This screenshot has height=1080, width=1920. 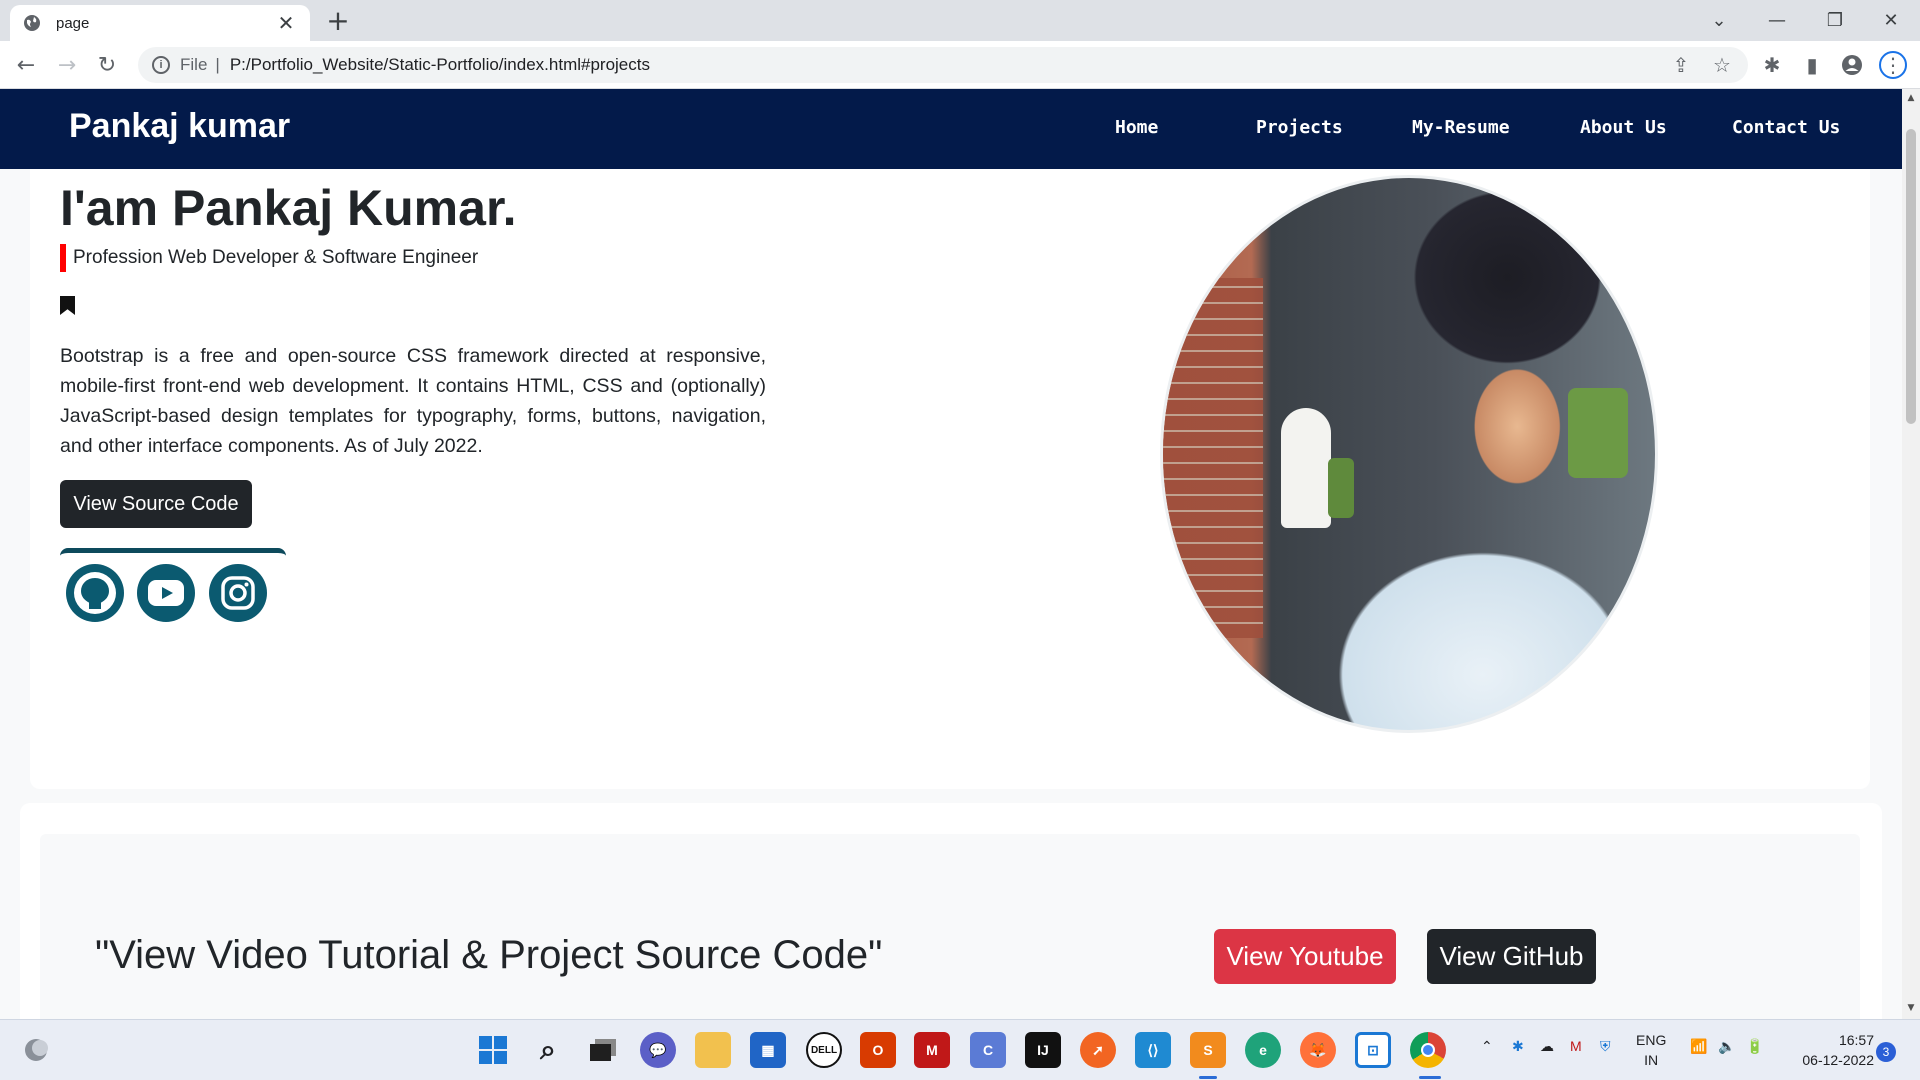 What do you see at coordinates (32, 23) in the screenshot?
I see `globe-icon` at bounding box center [32, 23].